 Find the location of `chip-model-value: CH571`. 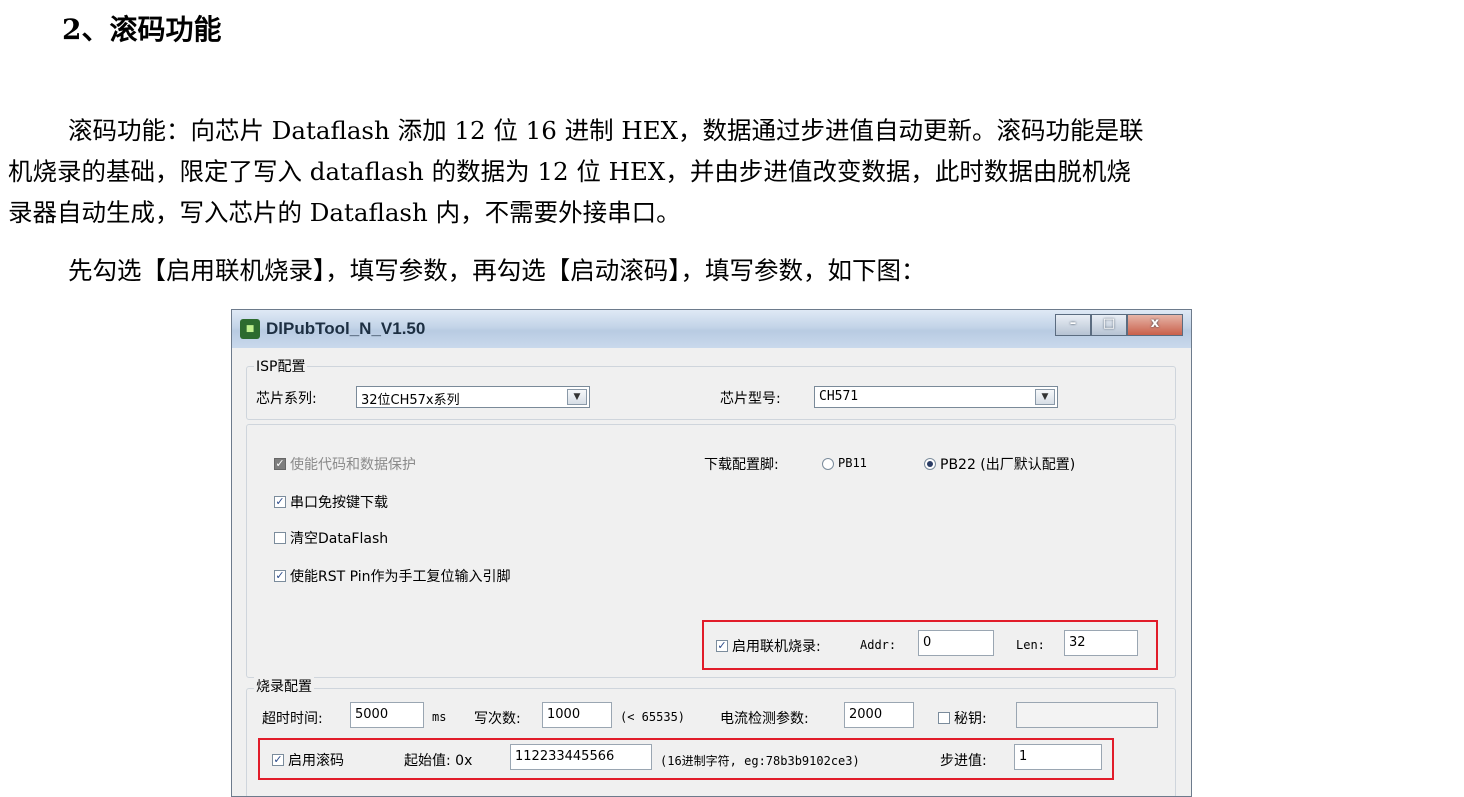

chip-model-value: CH571 is located at coordinates (839, 396).